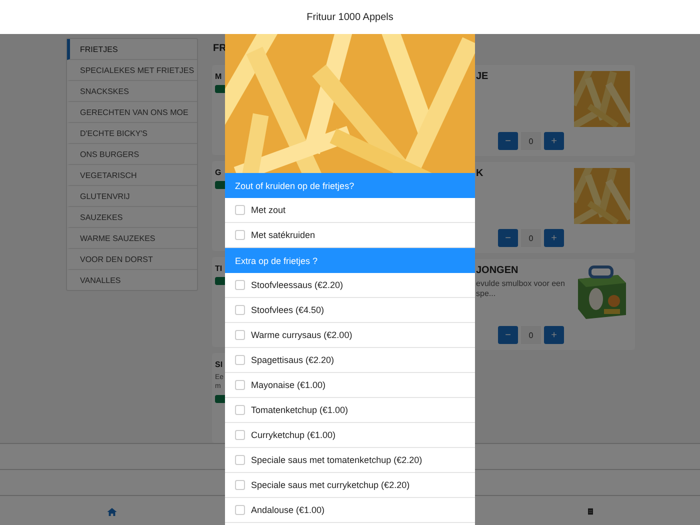 This screenshot has height=525, width=700. I want to click on category-item: FRIETJES, so click(132, 49).